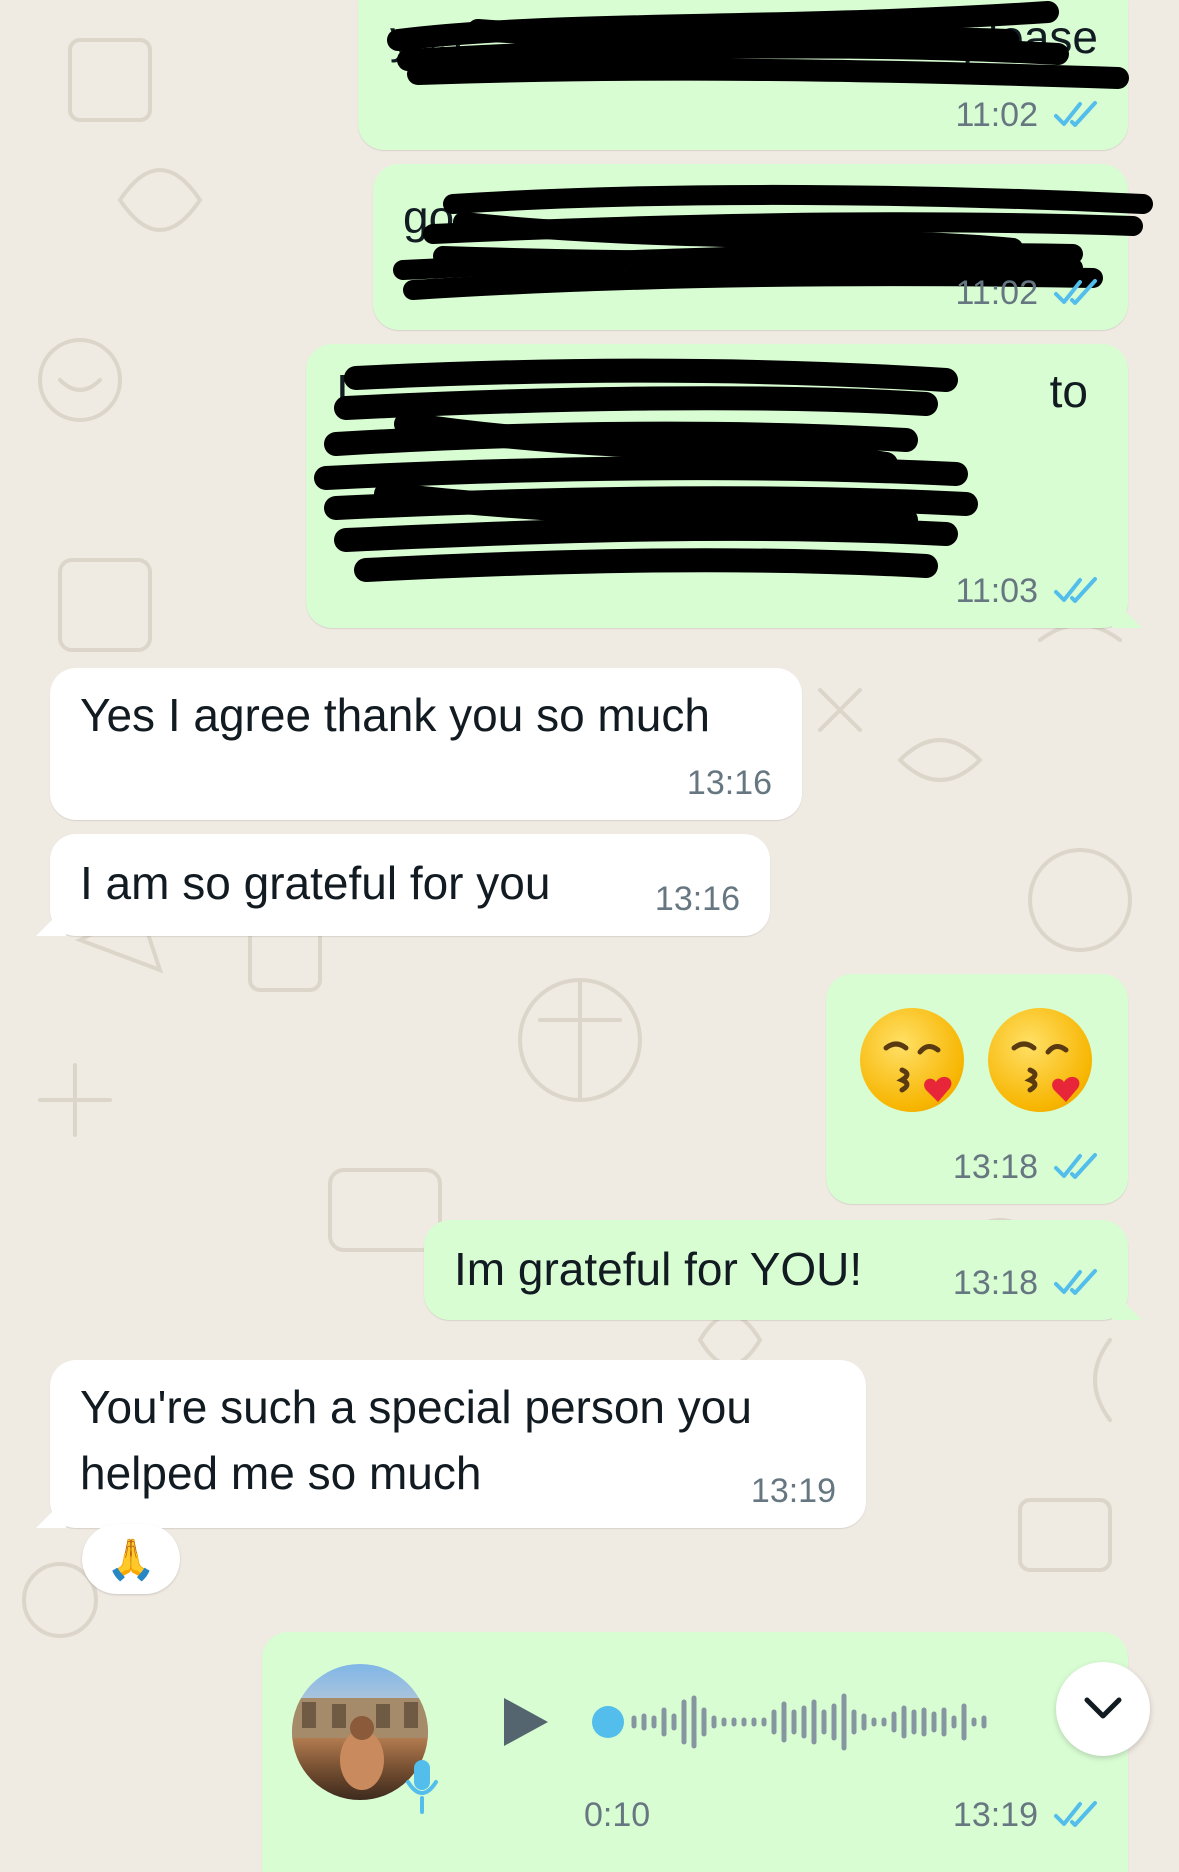 The height and width of the screenshot is (1872, 1179). Describe the element at coordinates (817, 1722) in the screenshot. I see `voice-waveform` at that location.